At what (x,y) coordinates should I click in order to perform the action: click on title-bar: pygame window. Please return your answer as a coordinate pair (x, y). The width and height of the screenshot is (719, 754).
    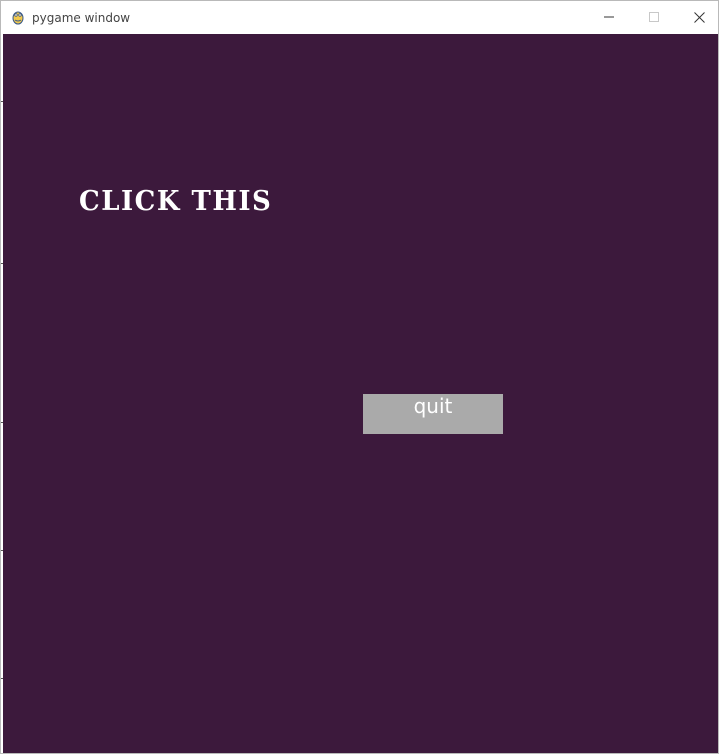
    Looking at the image, I should click on (359, 17).